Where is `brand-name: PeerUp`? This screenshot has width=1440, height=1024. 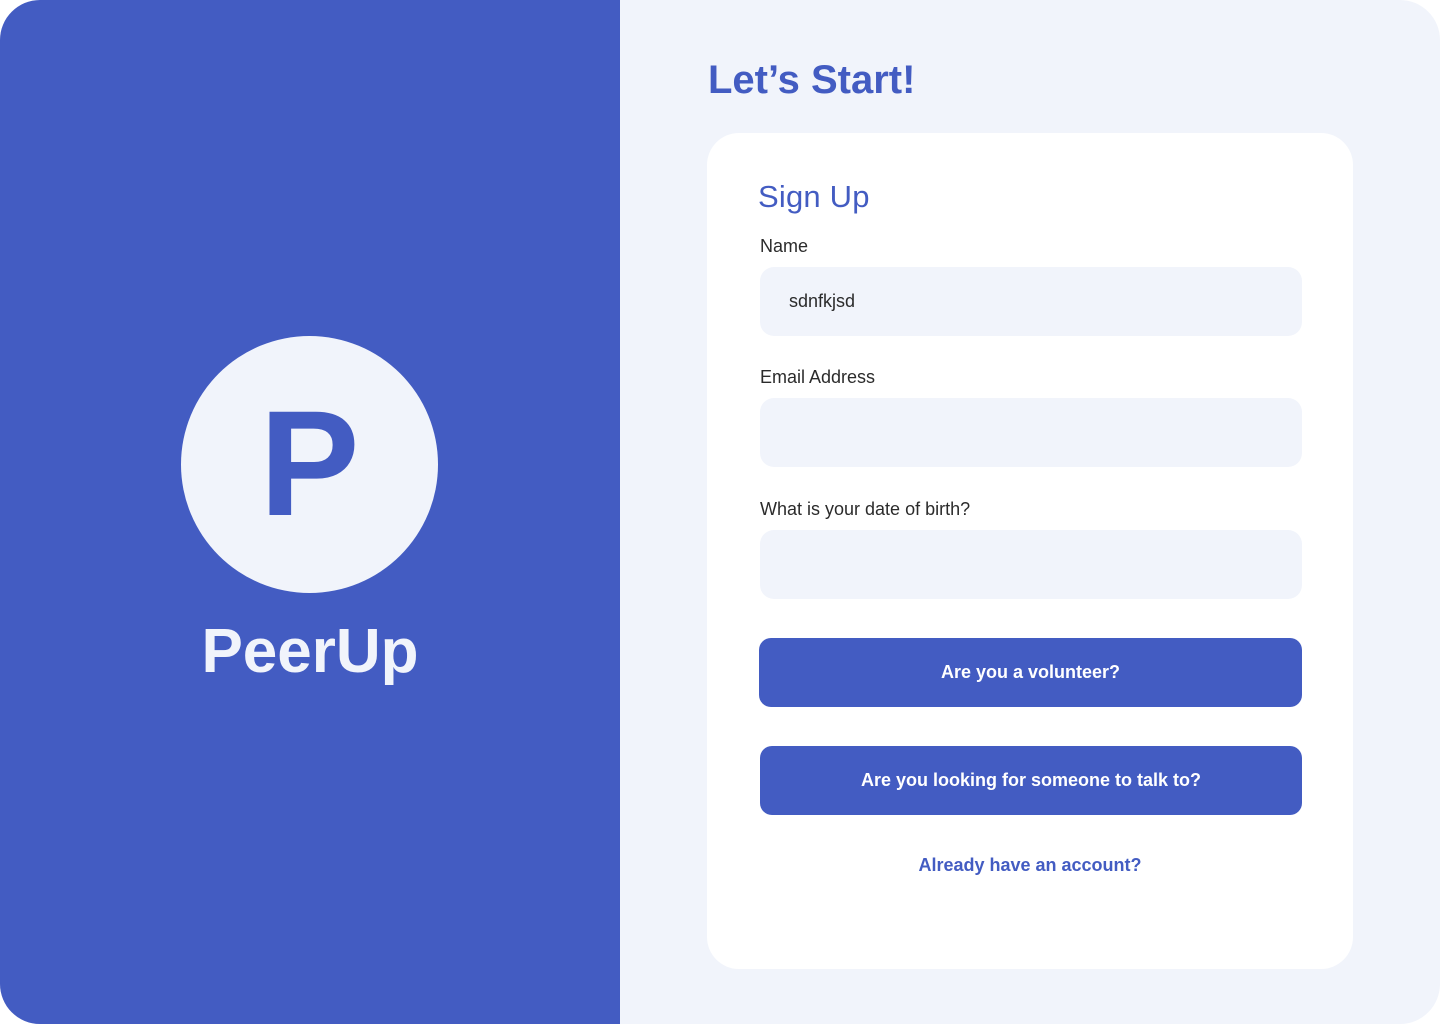 brand-name: PeerUp is located at coordinates (310, 651).